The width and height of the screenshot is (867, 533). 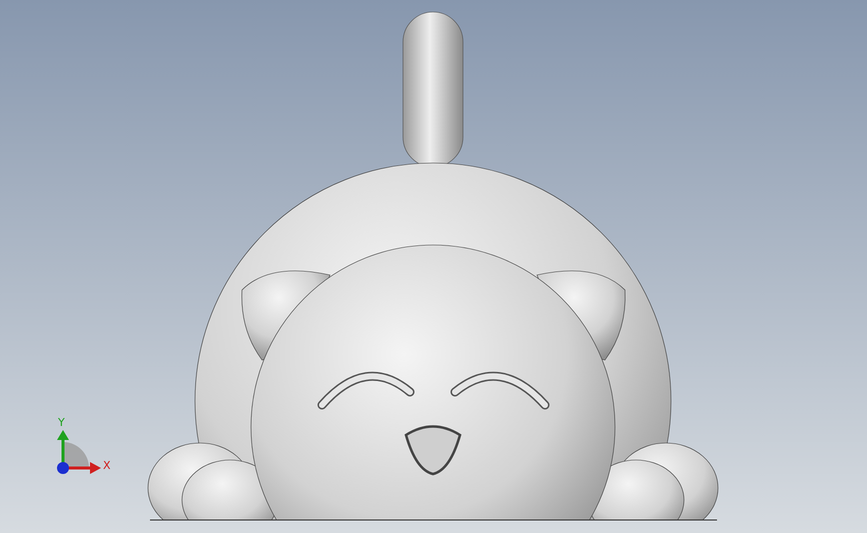 I want to click on axis-triad-icon, so click(x=79, y=452).